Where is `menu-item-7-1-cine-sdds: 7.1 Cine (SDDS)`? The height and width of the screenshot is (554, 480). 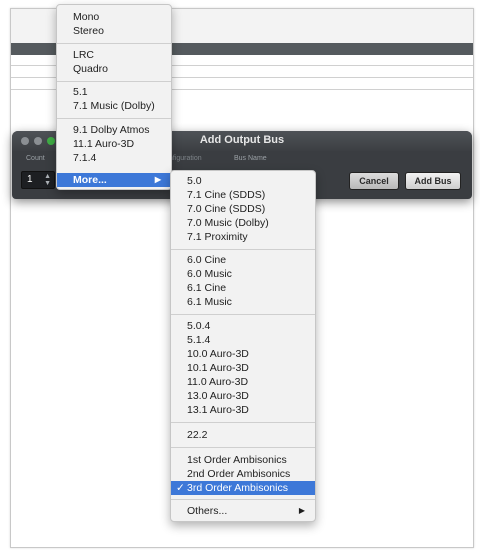
menu-item-7-1-cine-sdds: 7.1 Cine (SDDS) is located at coordinates (243, 195).